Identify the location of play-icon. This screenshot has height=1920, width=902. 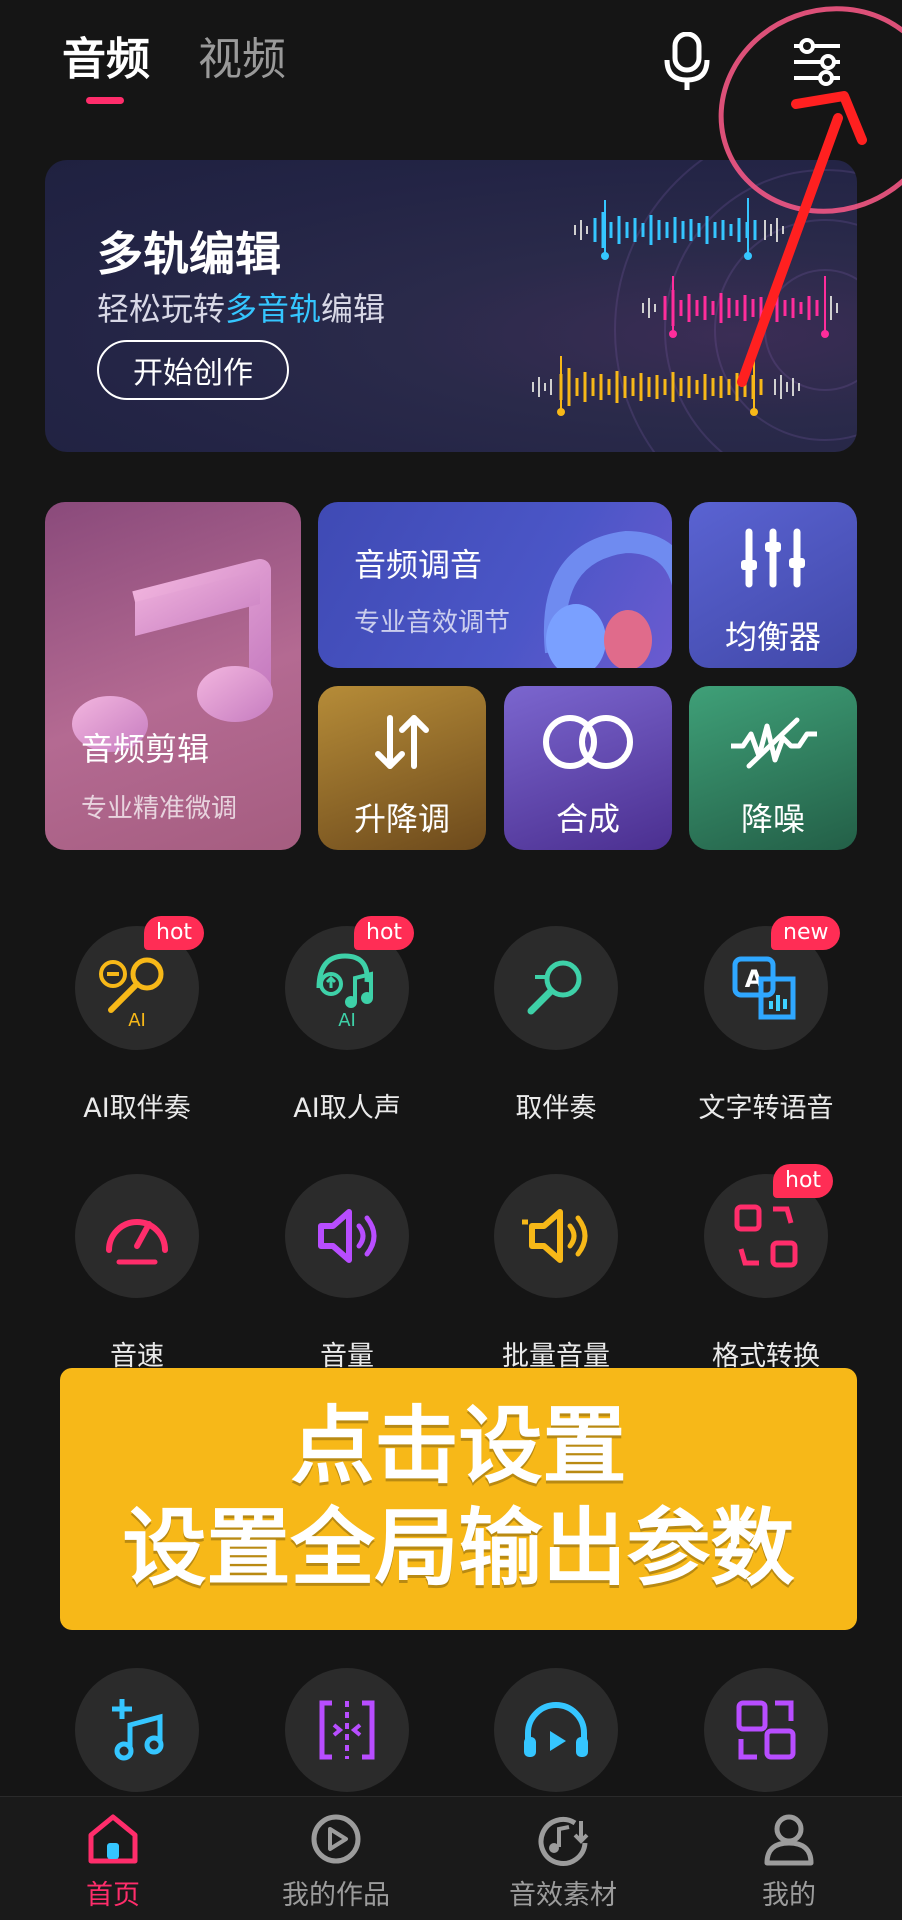
(336, 1839).